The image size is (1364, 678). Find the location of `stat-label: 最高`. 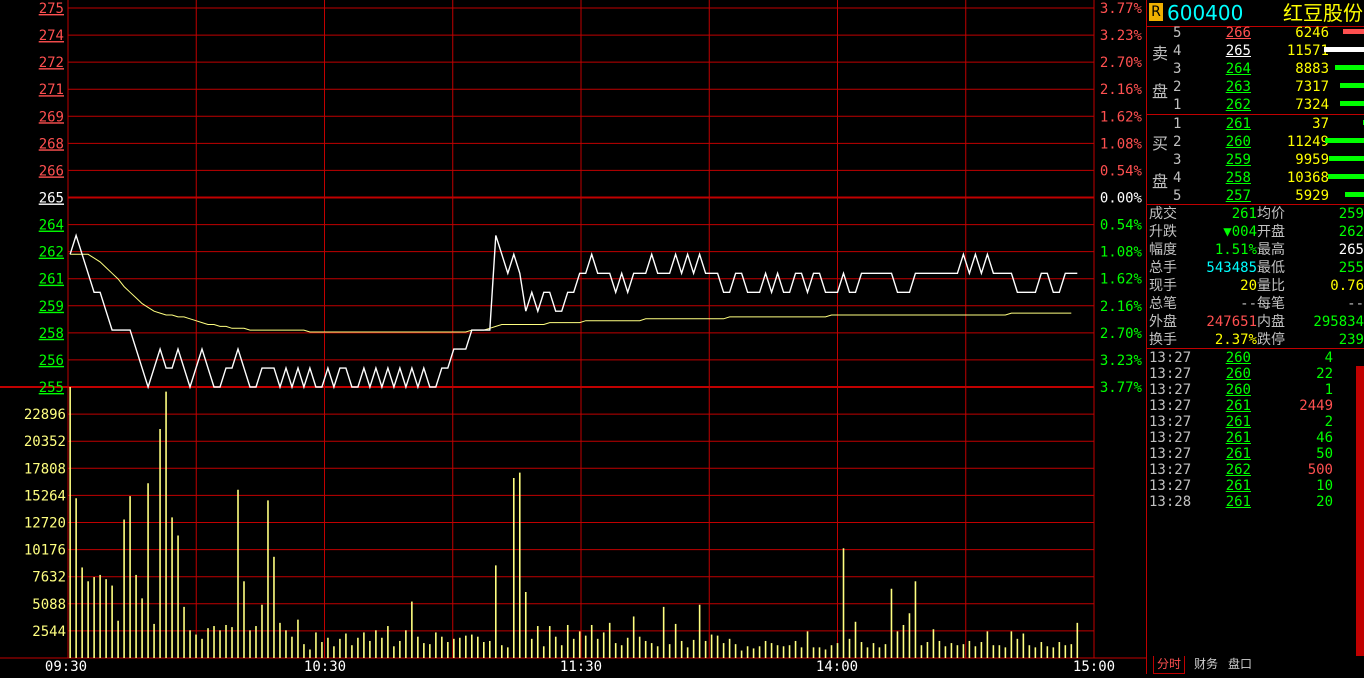

stat-label: 最高 is located at coordinates (1271, 250).